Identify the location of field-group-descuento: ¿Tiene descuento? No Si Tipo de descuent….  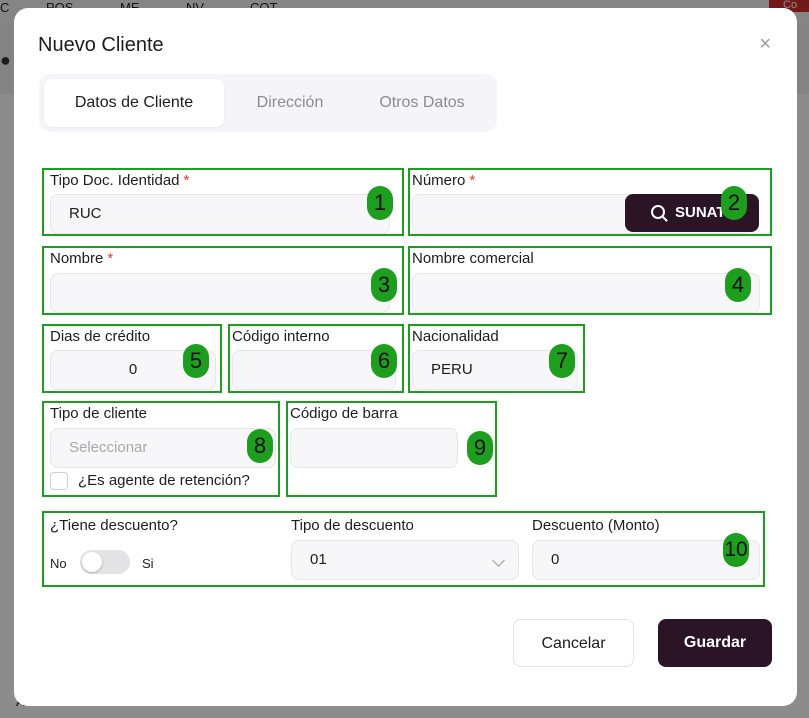
(403, 549).